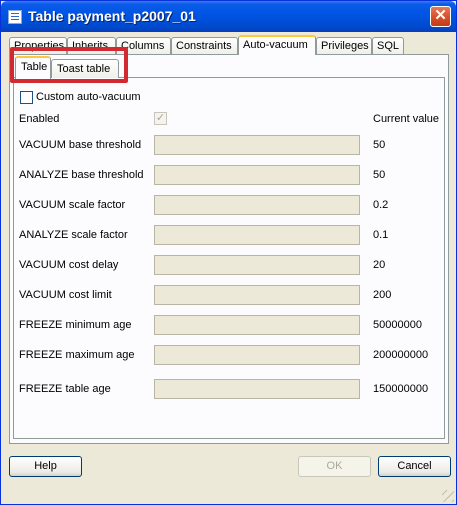 The width and height of the screenshot is (457, 505). What do you see at coordinates (81, 175) in the screenshot?
I see `setting-label: ANALYZE base threshold` at bounding box center [81, 175].